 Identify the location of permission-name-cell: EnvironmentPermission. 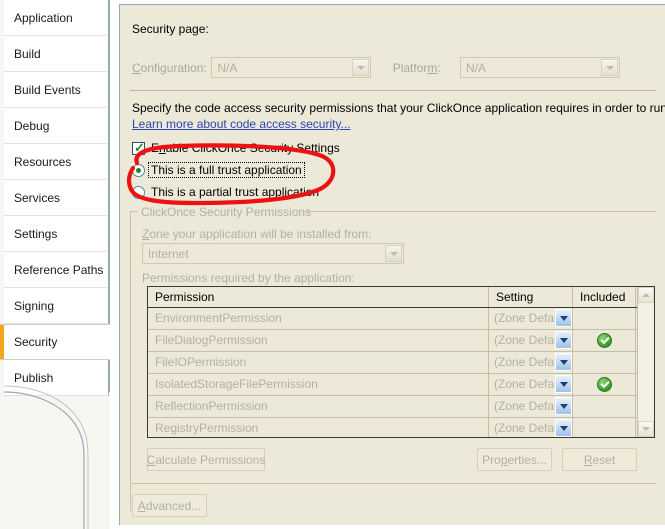
(318, 318).